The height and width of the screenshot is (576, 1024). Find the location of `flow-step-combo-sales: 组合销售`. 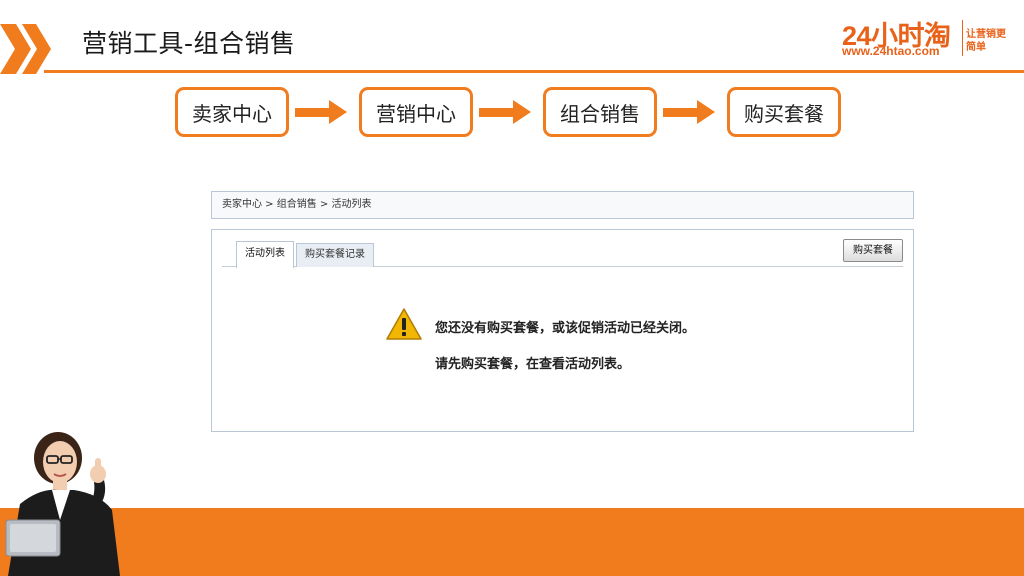

flow-step-combo-sales: 组合销售 is located at coordinates (600, 112).